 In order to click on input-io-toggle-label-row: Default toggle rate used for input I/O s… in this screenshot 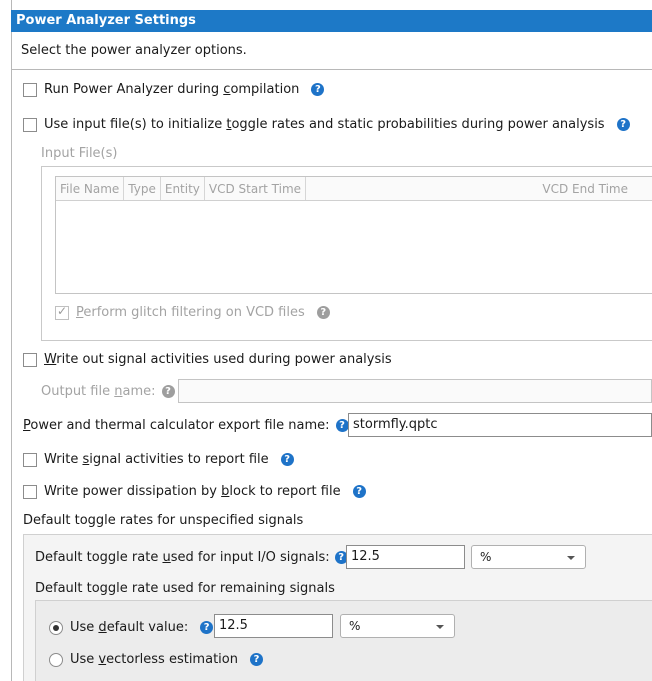, I will do `click(191, 557)`.